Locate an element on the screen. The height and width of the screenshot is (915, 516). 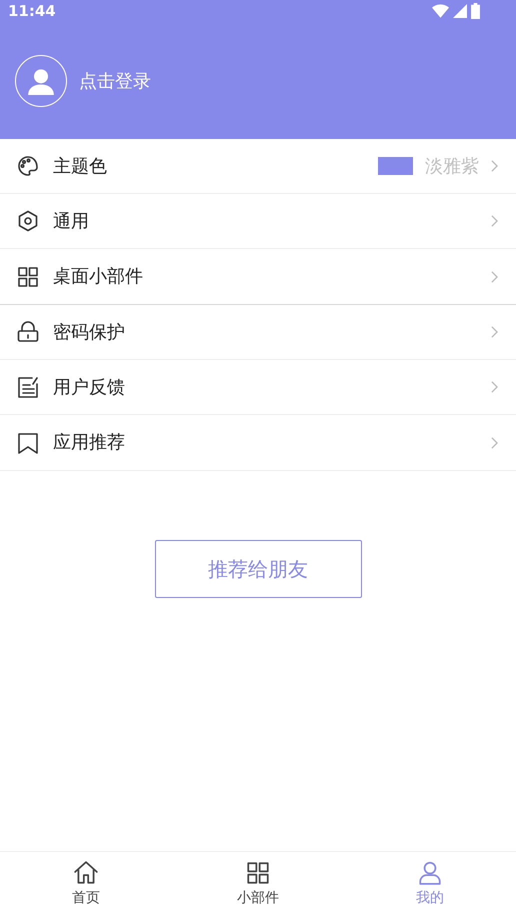
menu-item: 桌面小部件 is located at coordinates (258, 276).